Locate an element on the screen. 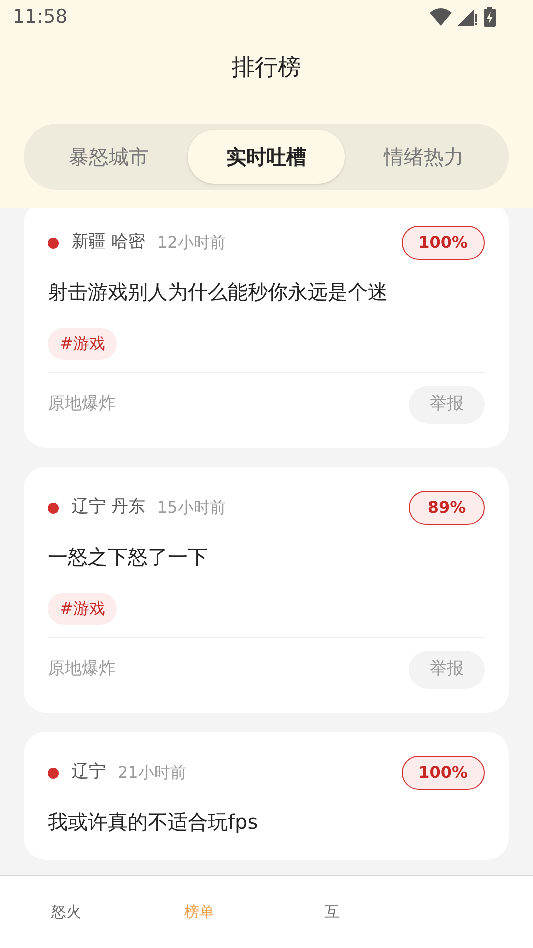 This screenshot has width=533, height=948. wifi-icon is located at coordinates (441, 17).